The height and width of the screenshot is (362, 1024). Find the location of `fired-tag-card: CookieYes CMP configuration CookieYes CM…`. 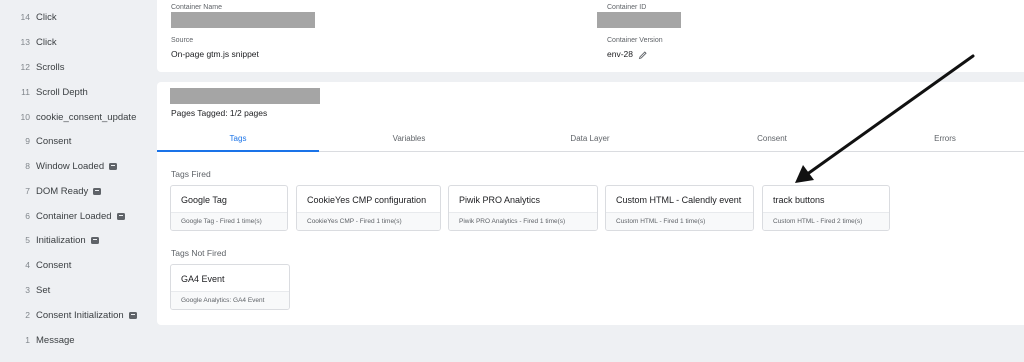

fired-tag-card: CookieYes CMP configuration CookieYes CM… is located at coordinates (368, 208).